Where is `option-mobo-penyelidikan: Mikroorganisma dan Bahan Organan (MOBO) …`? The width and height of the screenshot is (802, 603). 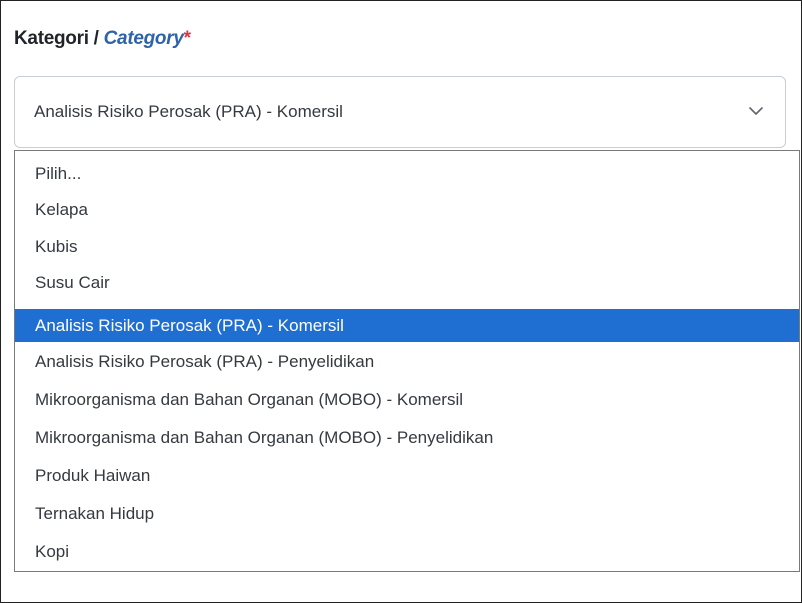
option-mobo-penyelidikan: Mikroorganisma dan Bahan Organan (MOBO) … is located at coordinates (407, 437).